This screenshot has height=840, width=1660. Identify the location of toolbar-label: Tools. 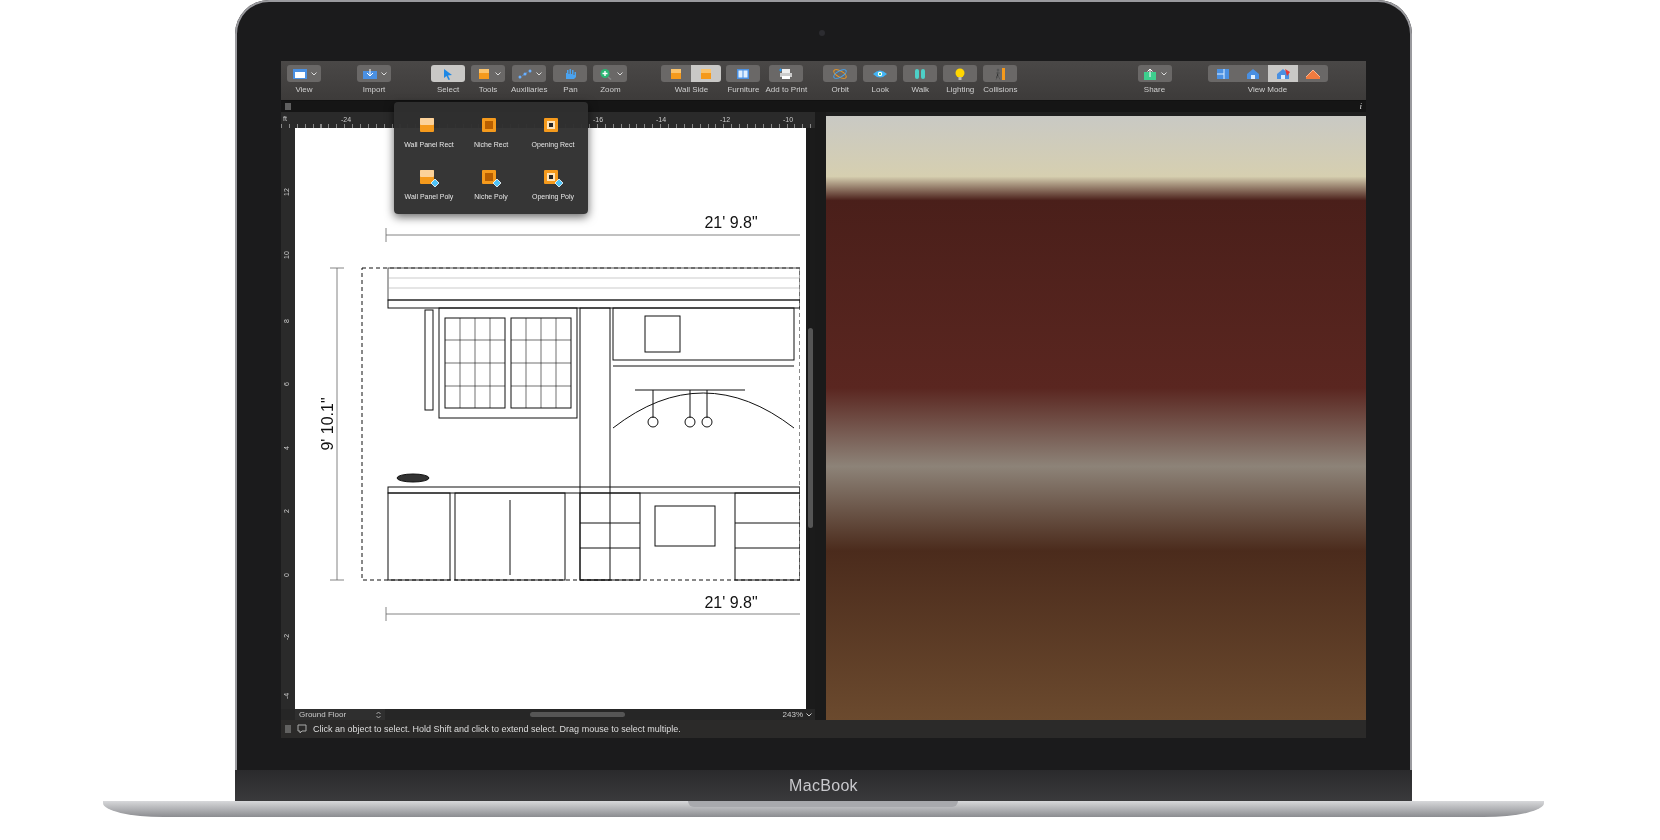
(488, 89).